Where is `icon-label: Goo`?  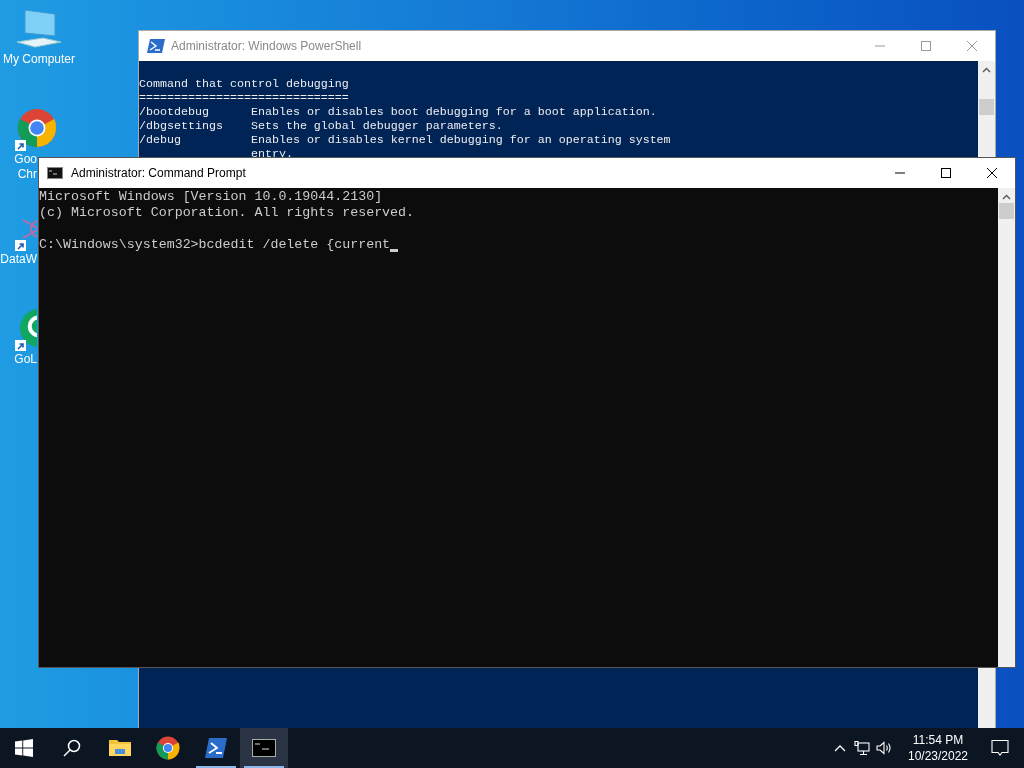
icon-label: Goo is located at coordinates (25, 159).